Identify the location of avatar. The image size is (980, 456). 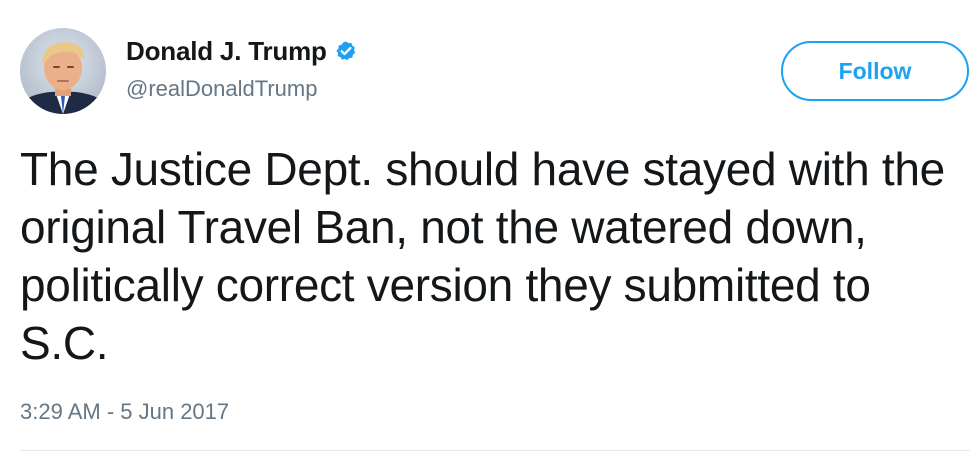
(63, 71).